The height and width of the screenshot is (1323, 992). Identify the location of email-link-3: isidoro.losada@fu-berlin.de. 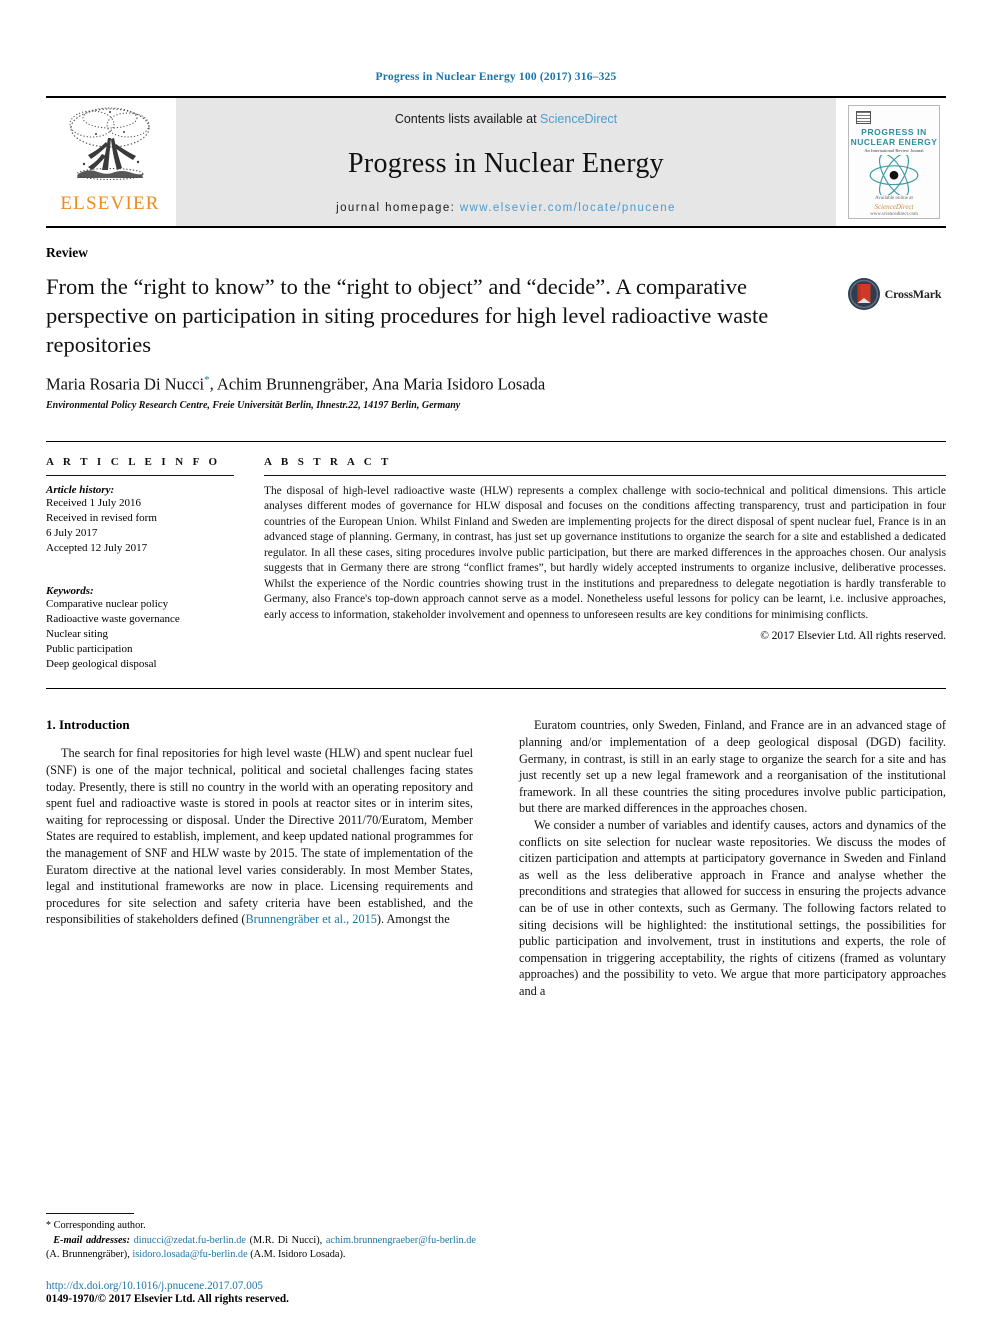
(189, 1254).